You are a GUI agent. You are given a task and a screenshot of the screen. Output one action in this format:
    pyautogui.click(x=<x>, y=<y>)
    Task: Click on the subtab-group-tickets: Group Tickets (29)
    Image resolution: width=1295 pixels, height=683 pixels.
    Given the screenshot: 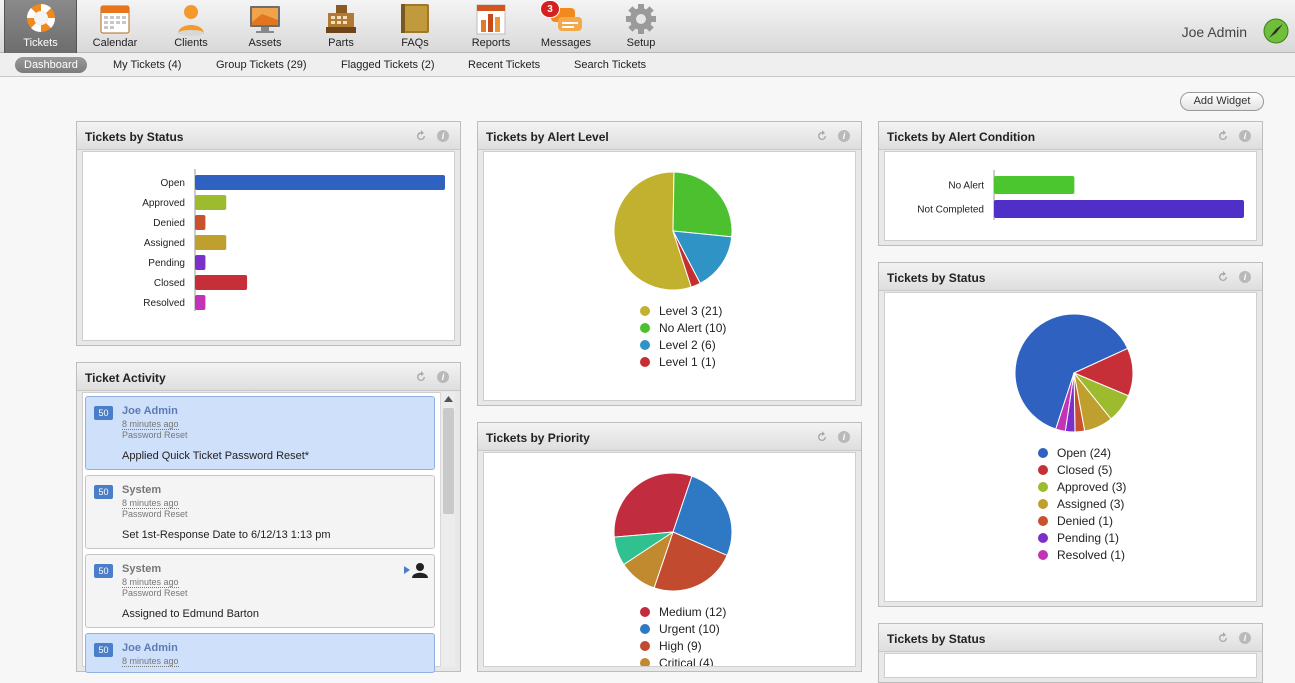 What is the action you would take?
    pyautogui.click(x=261, y=65)
    